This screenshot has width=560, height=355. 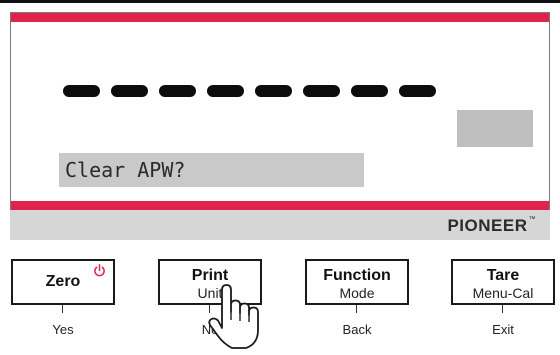 I want to click on function-button-label: Function, so click(x=357, y=275).